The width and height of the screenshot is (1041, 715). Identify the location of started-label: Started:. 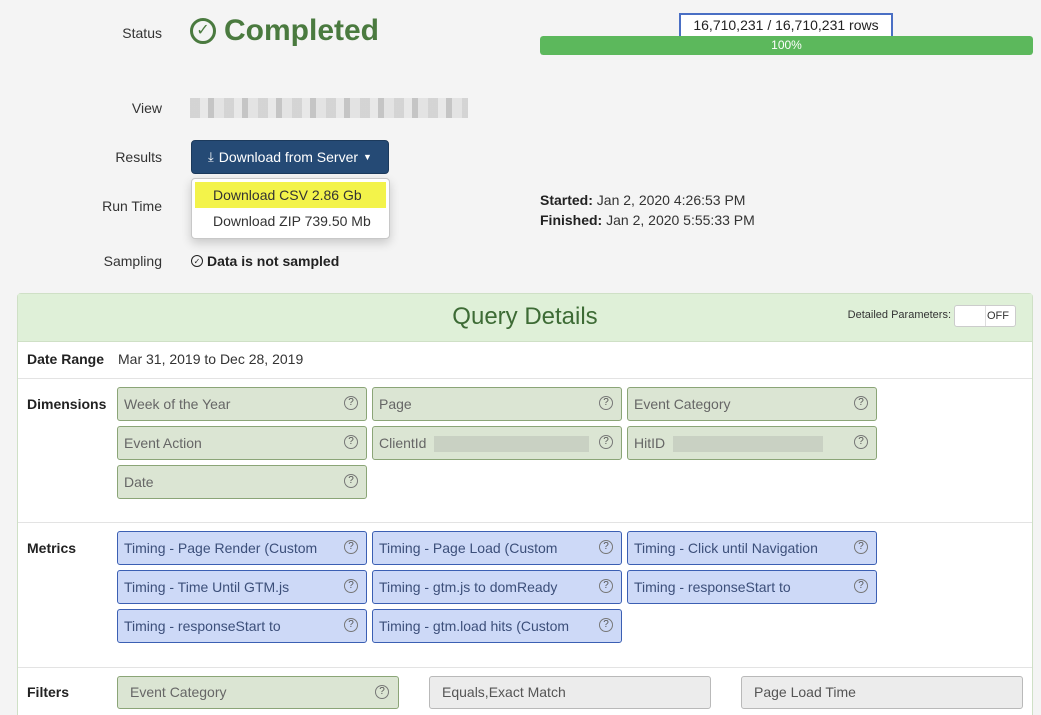
(566, 200).